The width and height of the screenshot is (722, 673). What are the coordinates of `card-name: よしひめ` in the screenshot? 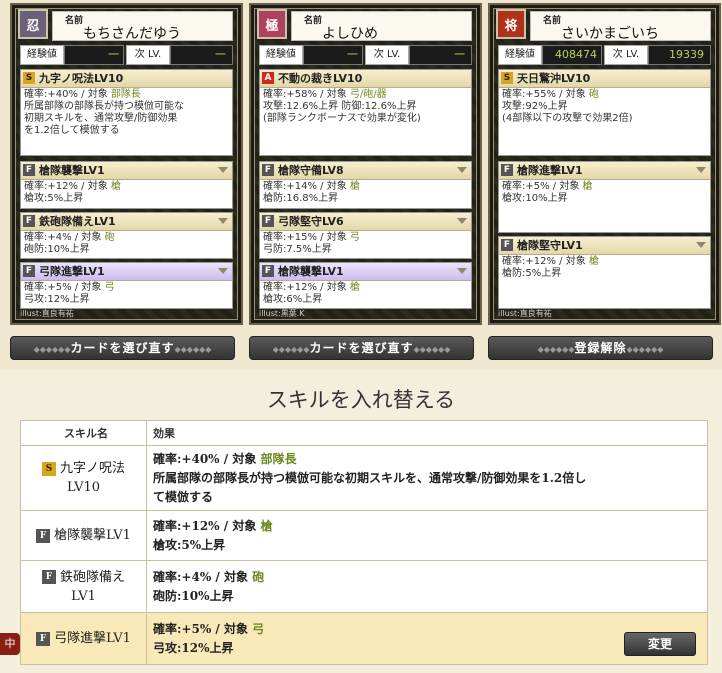 It's located at (350, 34).